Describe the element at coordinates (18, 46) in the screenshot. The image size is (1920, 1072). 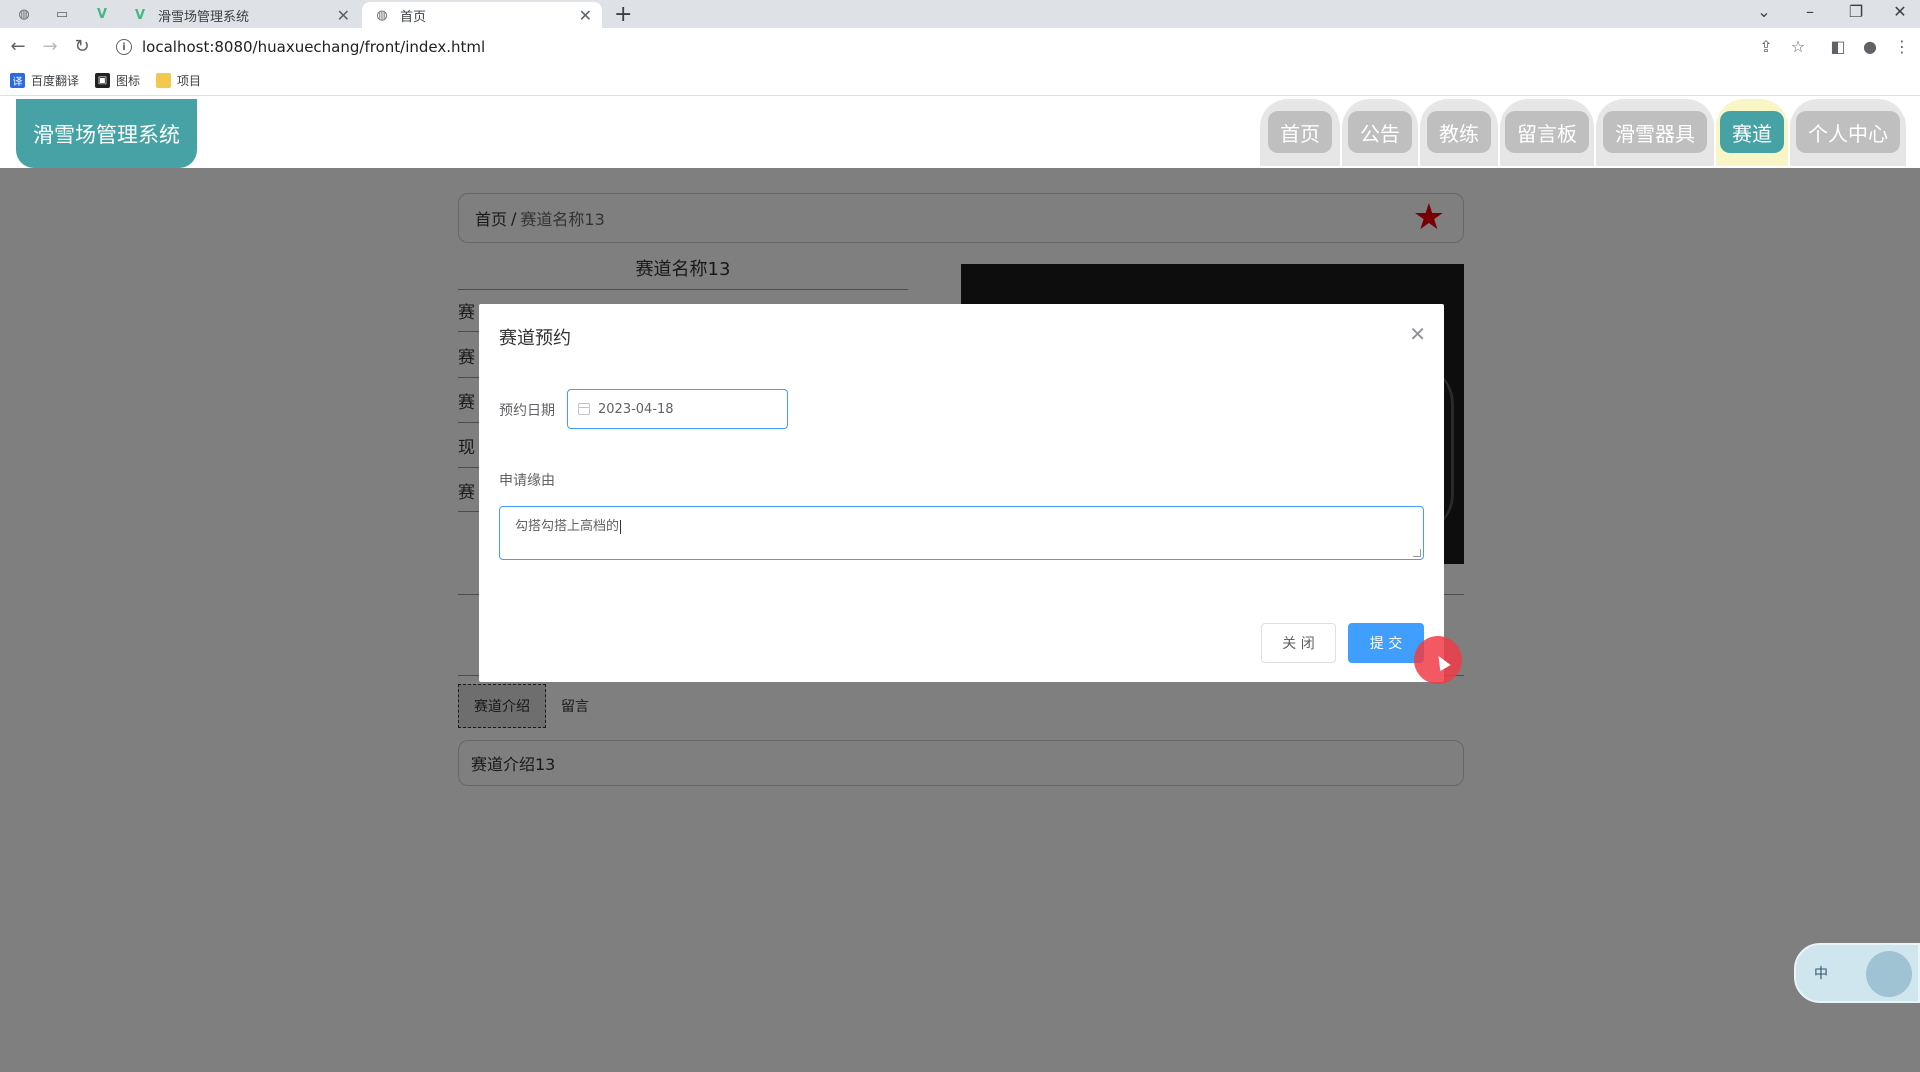
I see `back-icon: ←` at that location.